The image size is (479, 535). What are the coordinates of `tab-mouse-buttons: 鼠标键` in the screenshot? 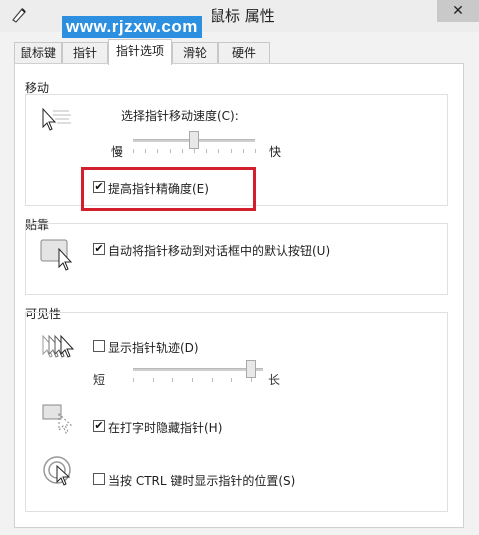 It's located at (38, 52).